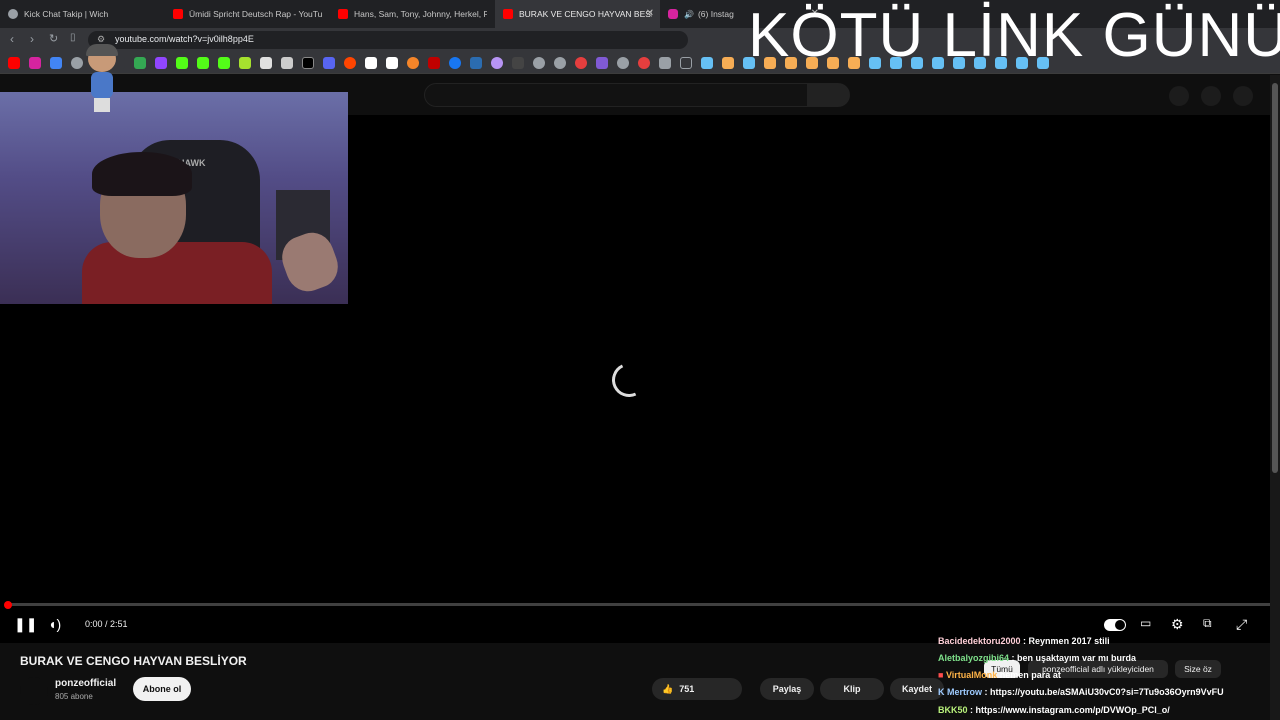  What do you see at coordinates (1024, 641) in the screenshot?
I see `chat-message: Bacidedektoru2000 : Reynmen 2017 stili` at bounding box center [1024, 641].